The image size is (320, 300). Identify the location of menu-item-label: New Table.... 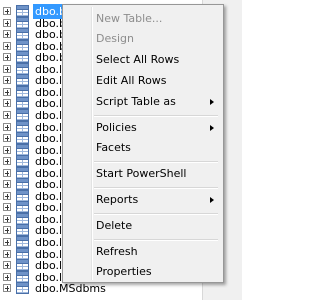
(129, 18).